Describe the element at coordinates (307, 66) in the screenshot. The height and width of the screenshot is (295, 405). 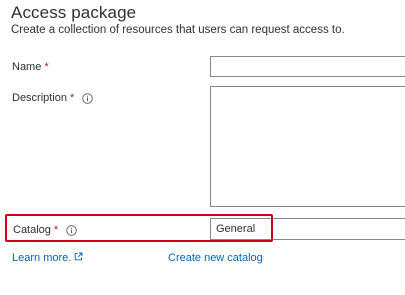
I see `name-input` at that location.